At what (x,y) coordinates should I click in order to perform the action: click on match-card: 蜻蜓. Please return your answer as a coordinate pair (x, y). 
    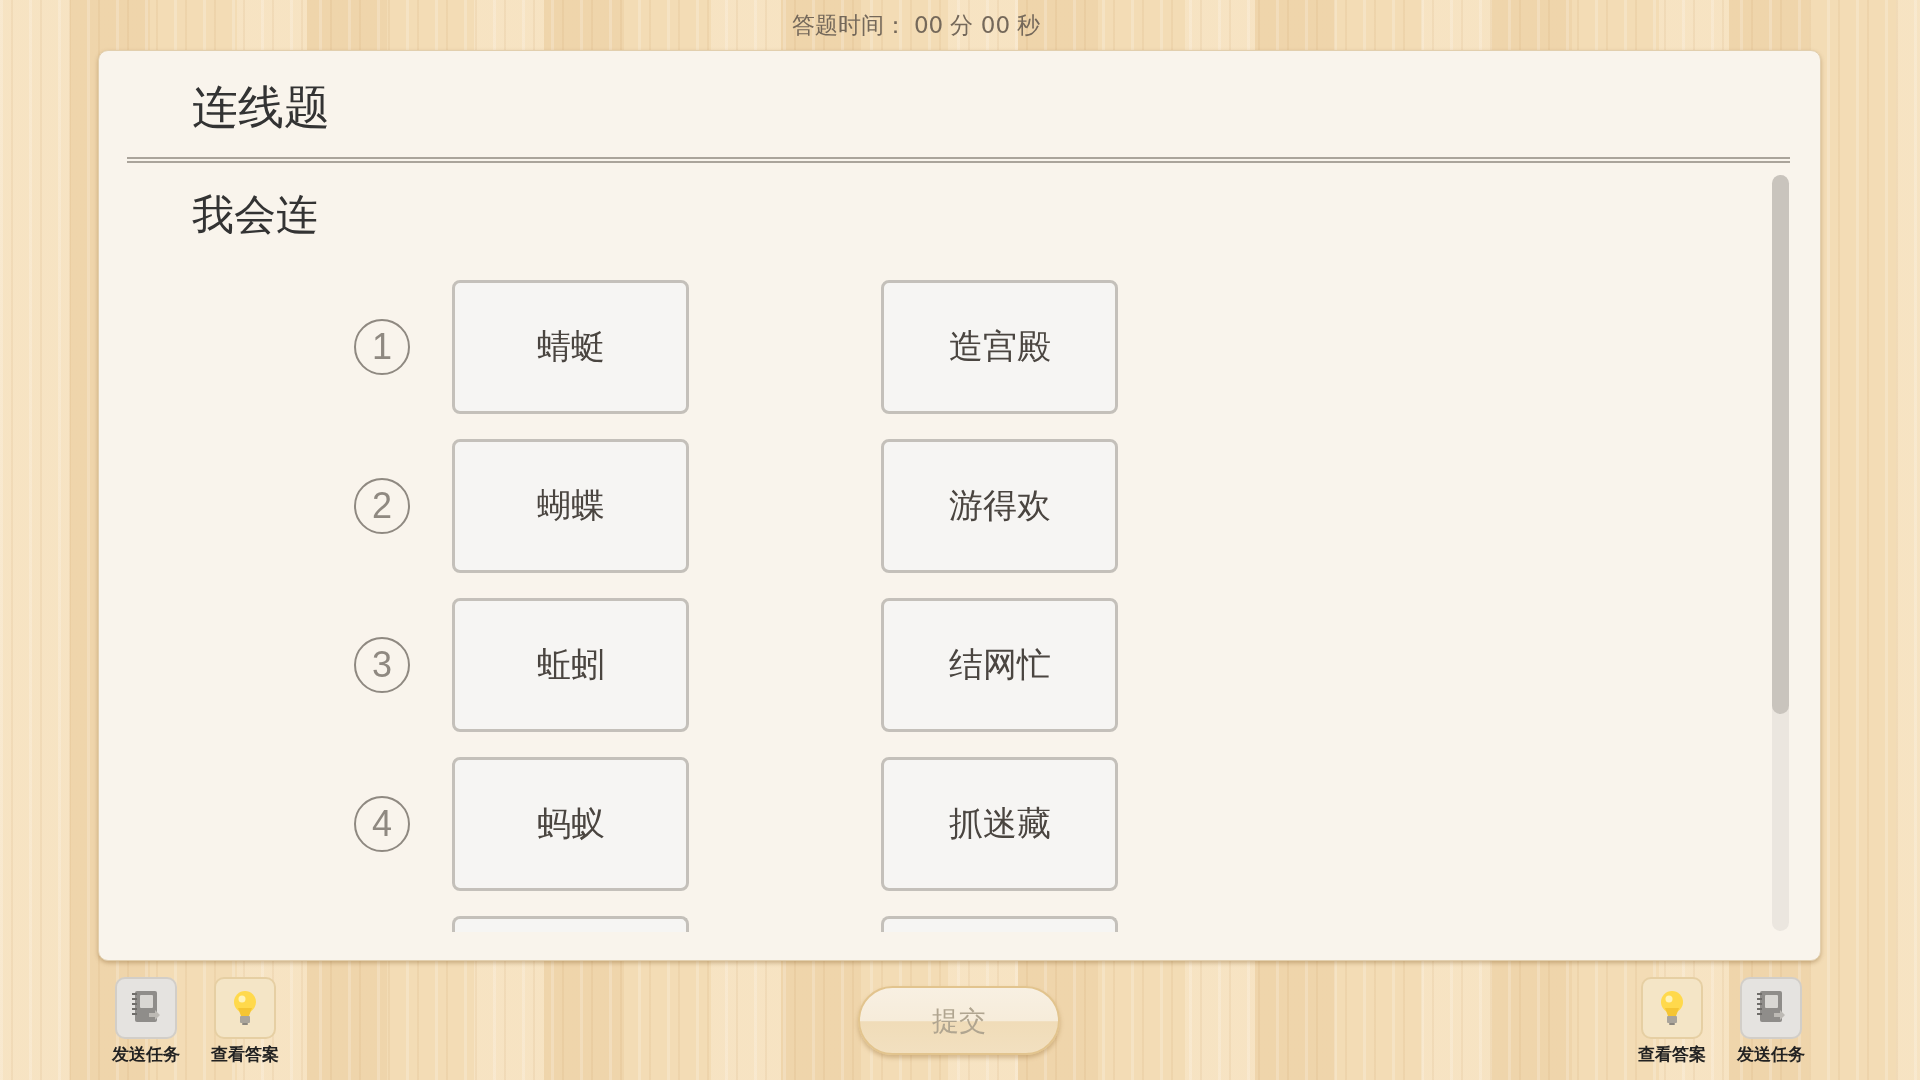
    Looking at the image, I should click on (570, 347).